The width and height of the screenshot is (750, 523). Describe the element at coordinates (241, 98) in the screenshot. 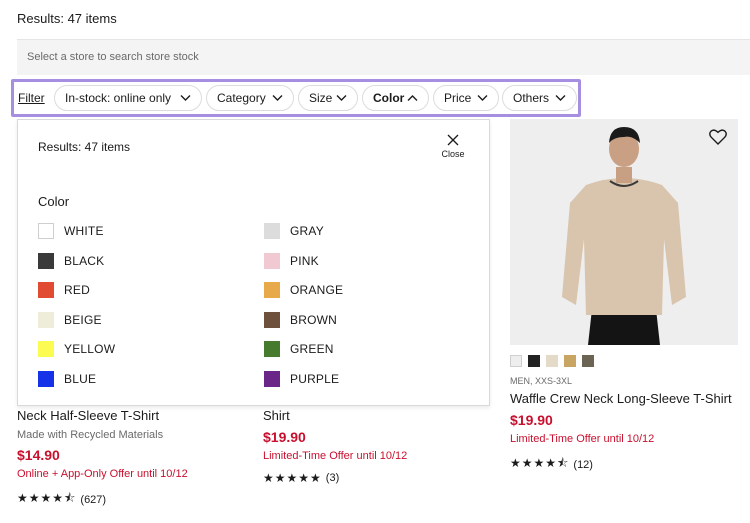

I see `pill-label: Category` at that location.